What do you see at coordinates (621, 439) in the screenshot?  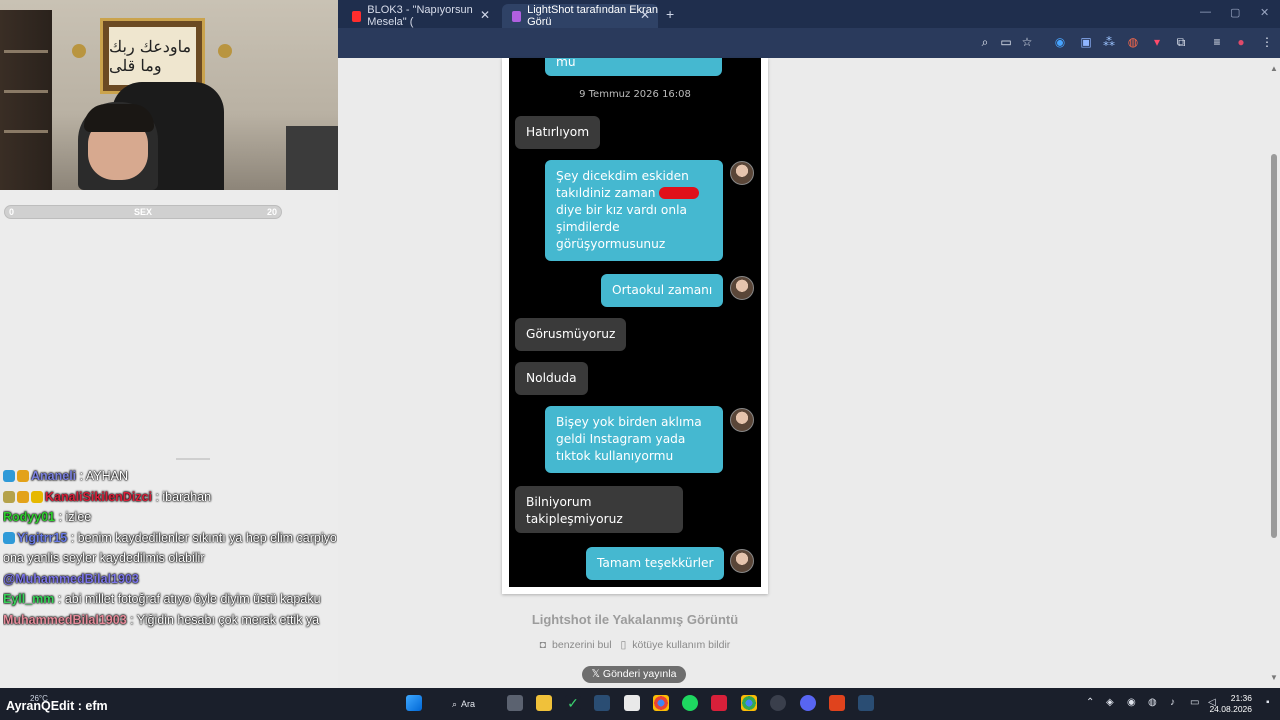 I see `message-line: geldi Instagram yada` at bounding box center [621, 439].